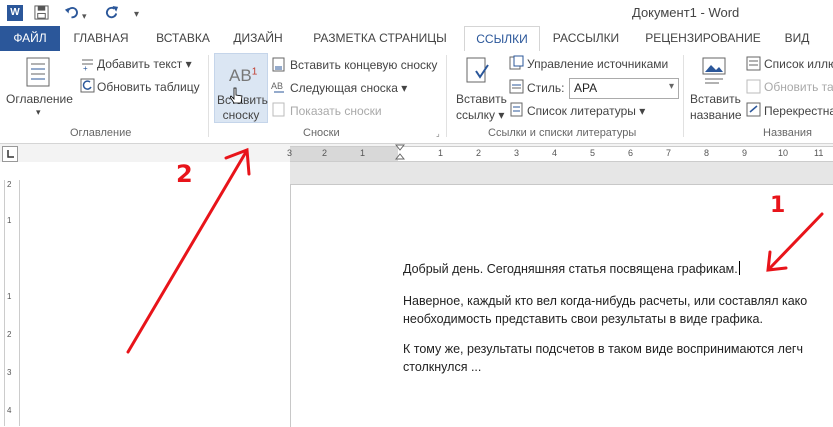 This screenshot has height=427, width=833. What do you see at coordinates (555, 153) in the screenshot?
I see `ruler-tick: 4` at bounding box center [555, 153].